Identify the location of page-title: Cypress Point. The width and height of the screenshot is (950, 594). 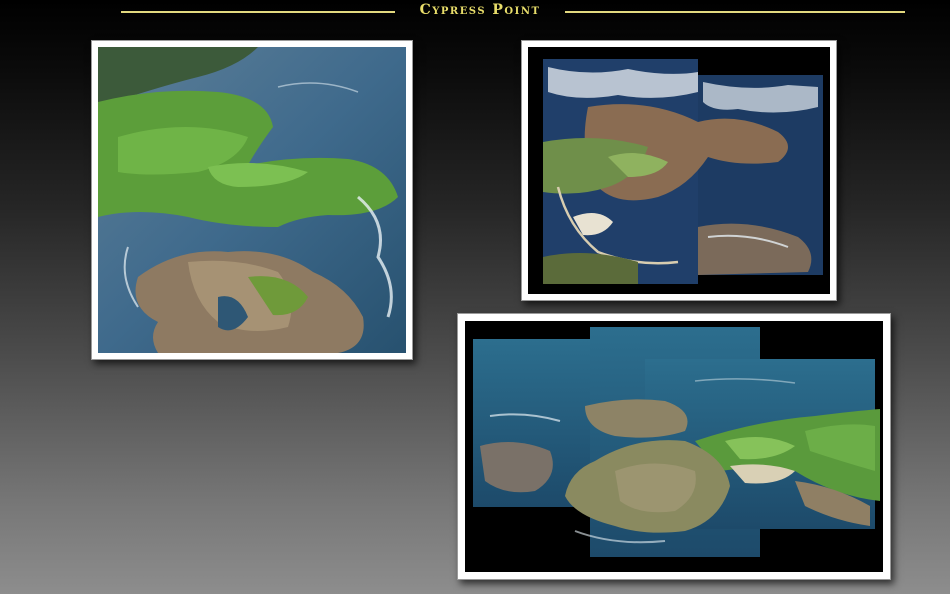
(480, 10).